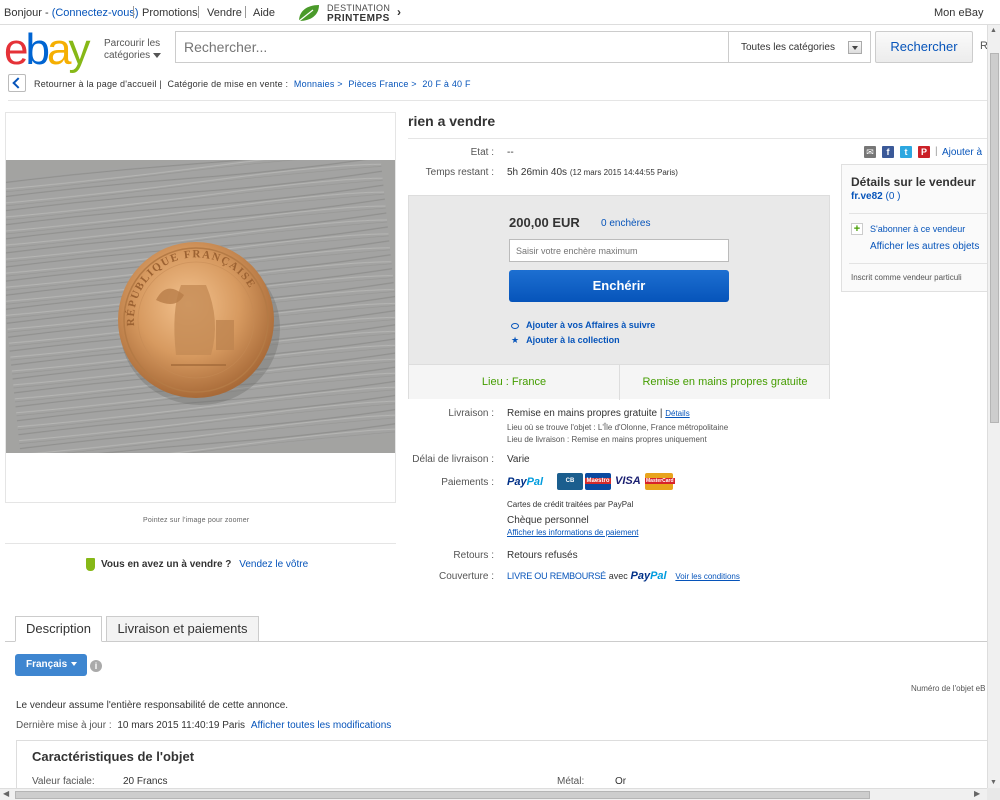 The height and width of the screenshot is (800, 1000). Describe the element at coordinates (145, 781) in the screenshot. I see `face-value: 20 Francs` at that location.